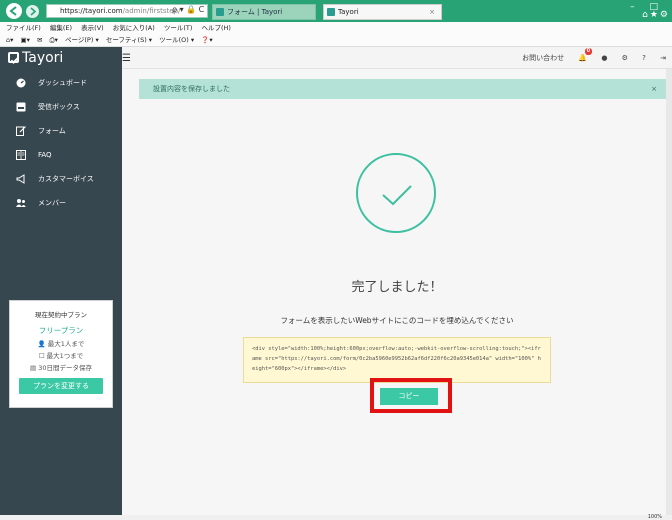 This screenshot has width=672, height=520. What do you see at coordinates (24, 40) in the screenshot?
I see `feeds-icon: ▣▾` at bounding box center [24, 40].